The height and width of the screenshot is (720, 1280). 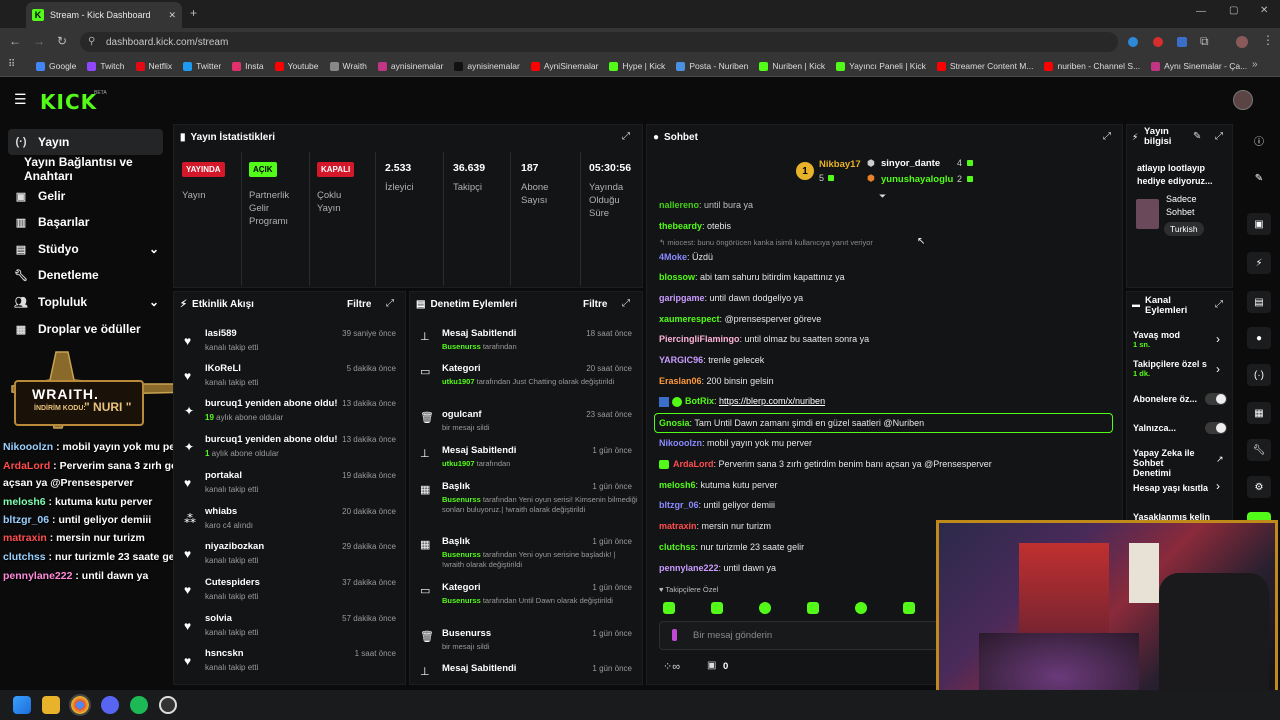 What do you see at coordinates (735, 443) in the screenshot?
I see `chat-message: Nikooolzn: mobil yayın yok mu perver` at bounding box center [735, 443].